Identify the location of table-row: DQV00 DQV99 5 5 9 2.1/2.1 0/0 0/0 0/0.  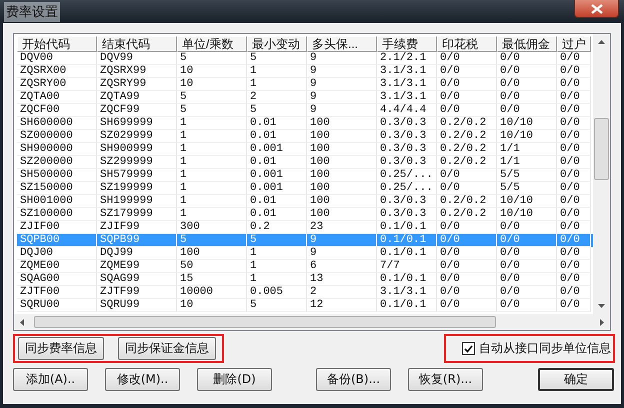
(305, 58).